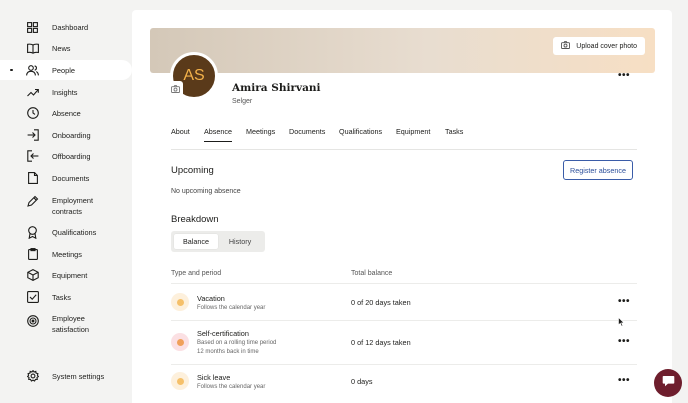  What do you see at coordinates (70, 275) in the screenshot?
I see `sidebar-item-label: Equipment` at bounding box center [70, 275].